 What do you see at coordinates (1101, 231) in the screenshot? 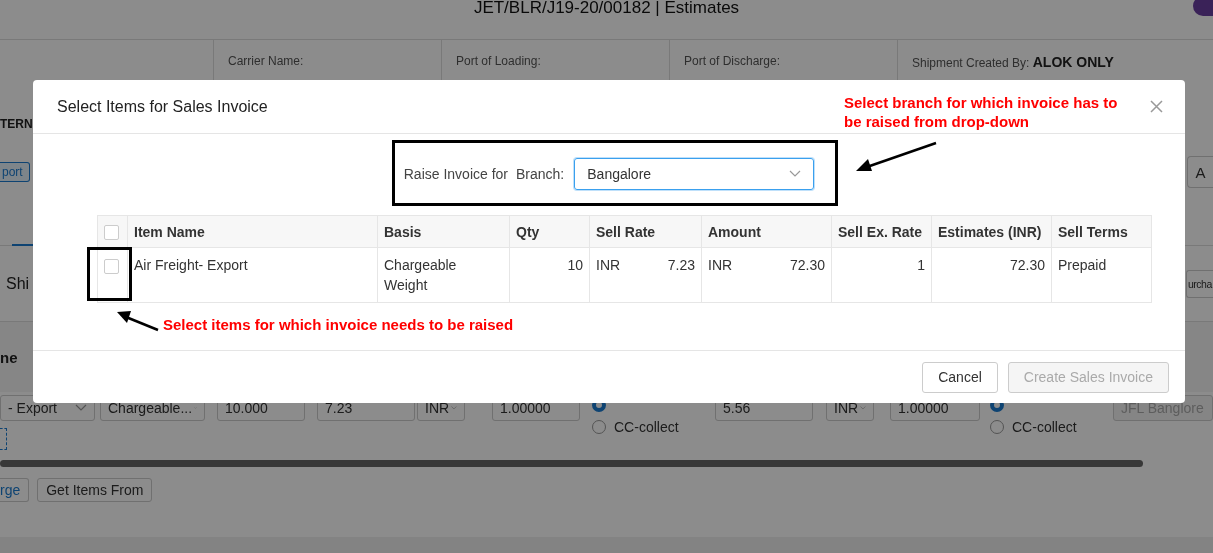
I see `table-header-cell: Sell Terms` at bounding box center [1101, 231].